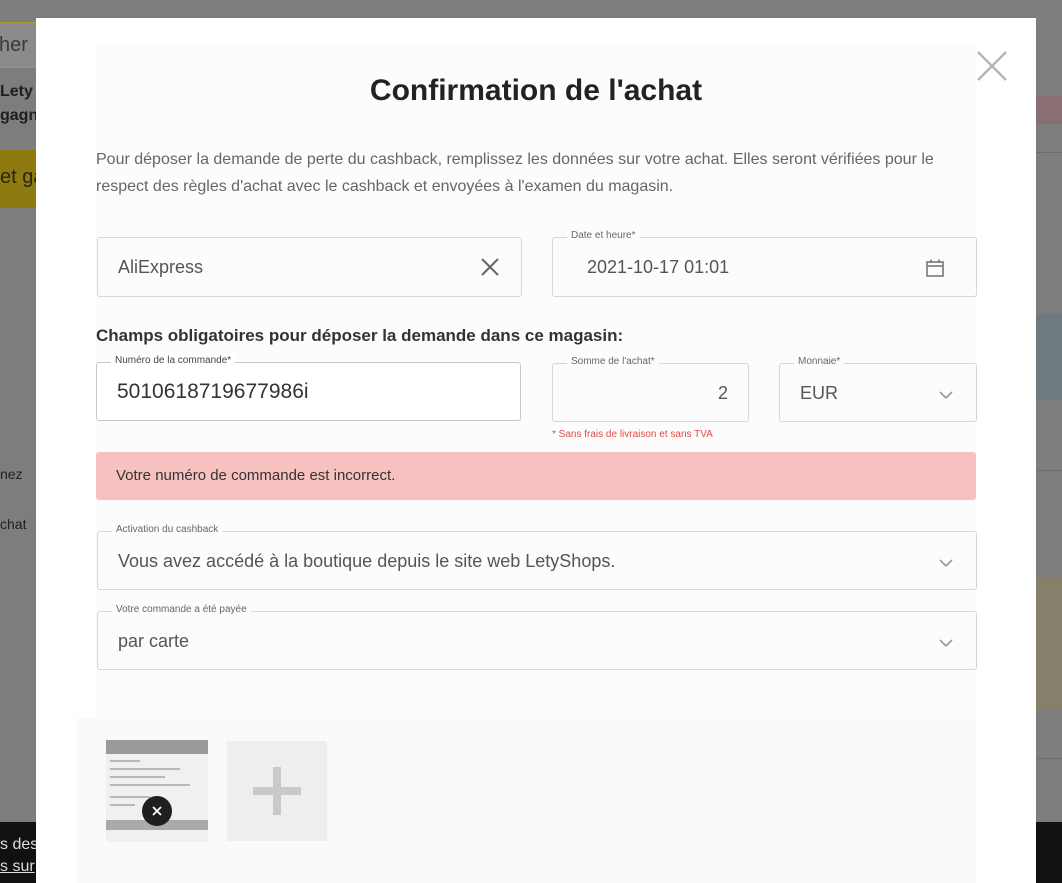 The image size is (1062, 883). Describe the element at coordinates (256, 475) in the screenshot. I see `error-message: Votre numéro de commande est incorrect.` at that location.